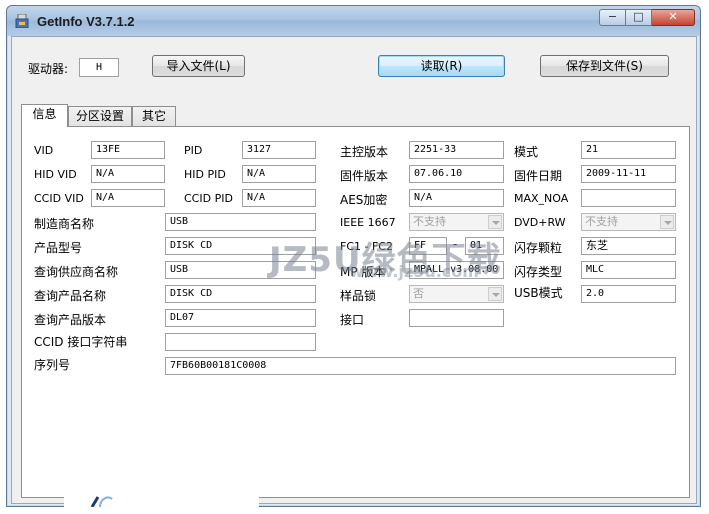  What do you see at coordinates (538, 272) in the screenshot?
I see `flash-type-label: 闪存类型` at bounding box center [538, 272].